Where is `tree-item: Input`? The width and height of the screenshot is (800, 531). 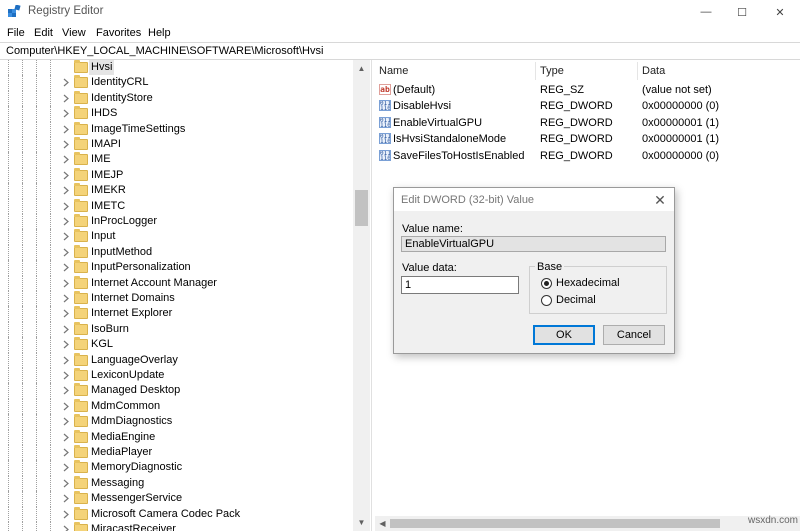 tree-item: Input is located at coordinates (176, 237).